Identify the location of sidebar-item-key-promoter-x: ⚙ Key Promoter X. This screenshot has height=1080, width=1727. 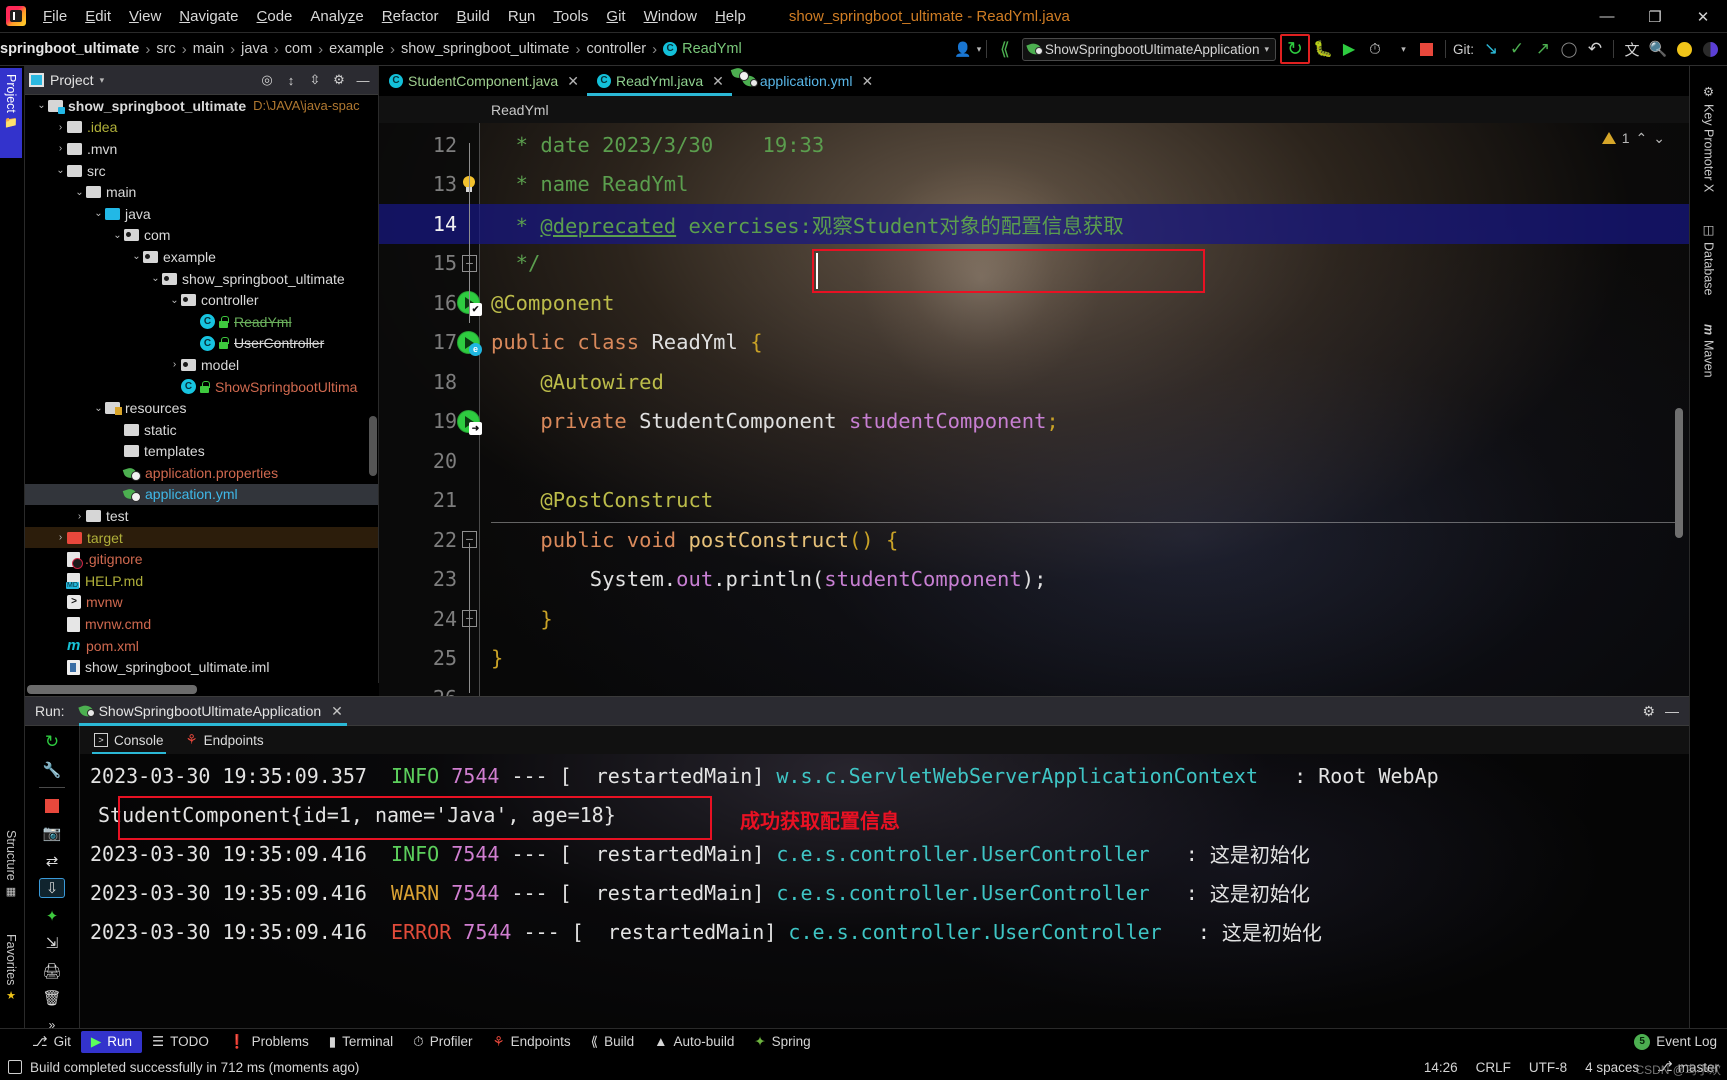
(1708, 138).